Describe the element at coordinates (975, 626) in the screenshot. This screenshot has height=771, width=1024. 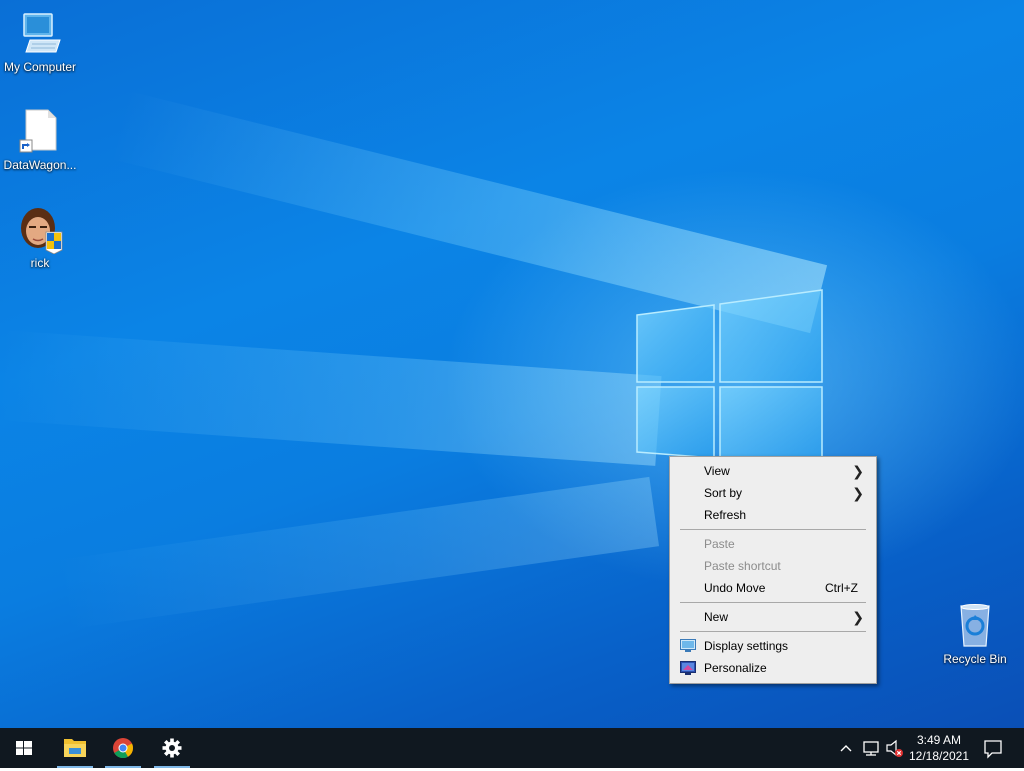
I see `recycle-bin-icon` at that location.